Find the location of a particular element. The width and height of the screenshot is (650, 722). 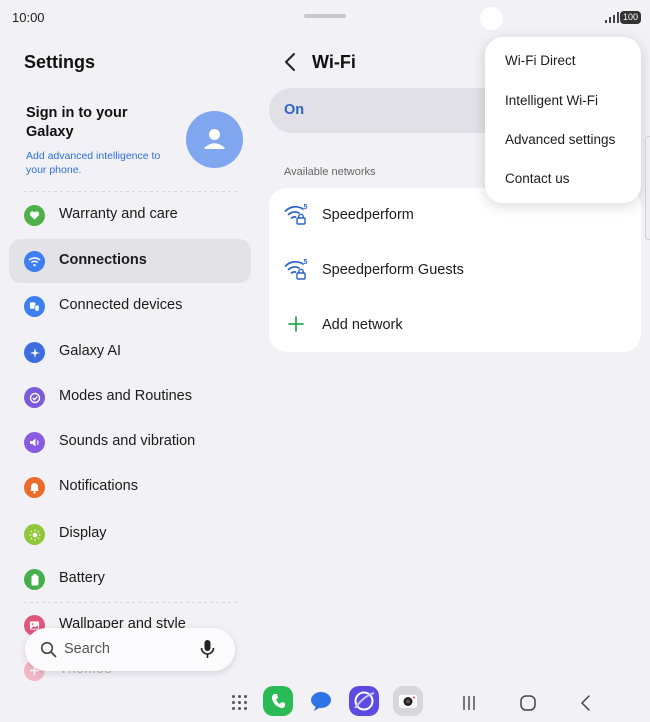

sidebar-item-sounds: Sounds and vibration is located at coordinates (130, 442).